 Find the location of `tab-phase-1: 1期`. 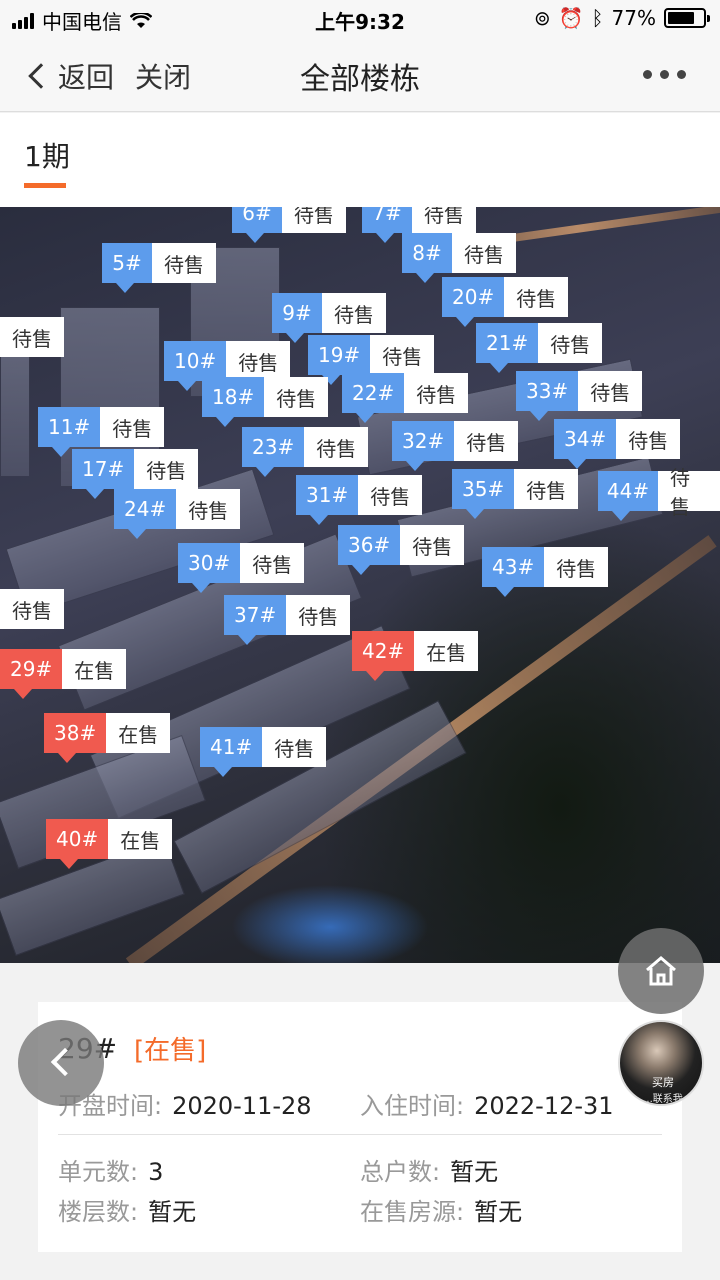

tab-phase-1: 1期 is located at coordinates (47, 155).